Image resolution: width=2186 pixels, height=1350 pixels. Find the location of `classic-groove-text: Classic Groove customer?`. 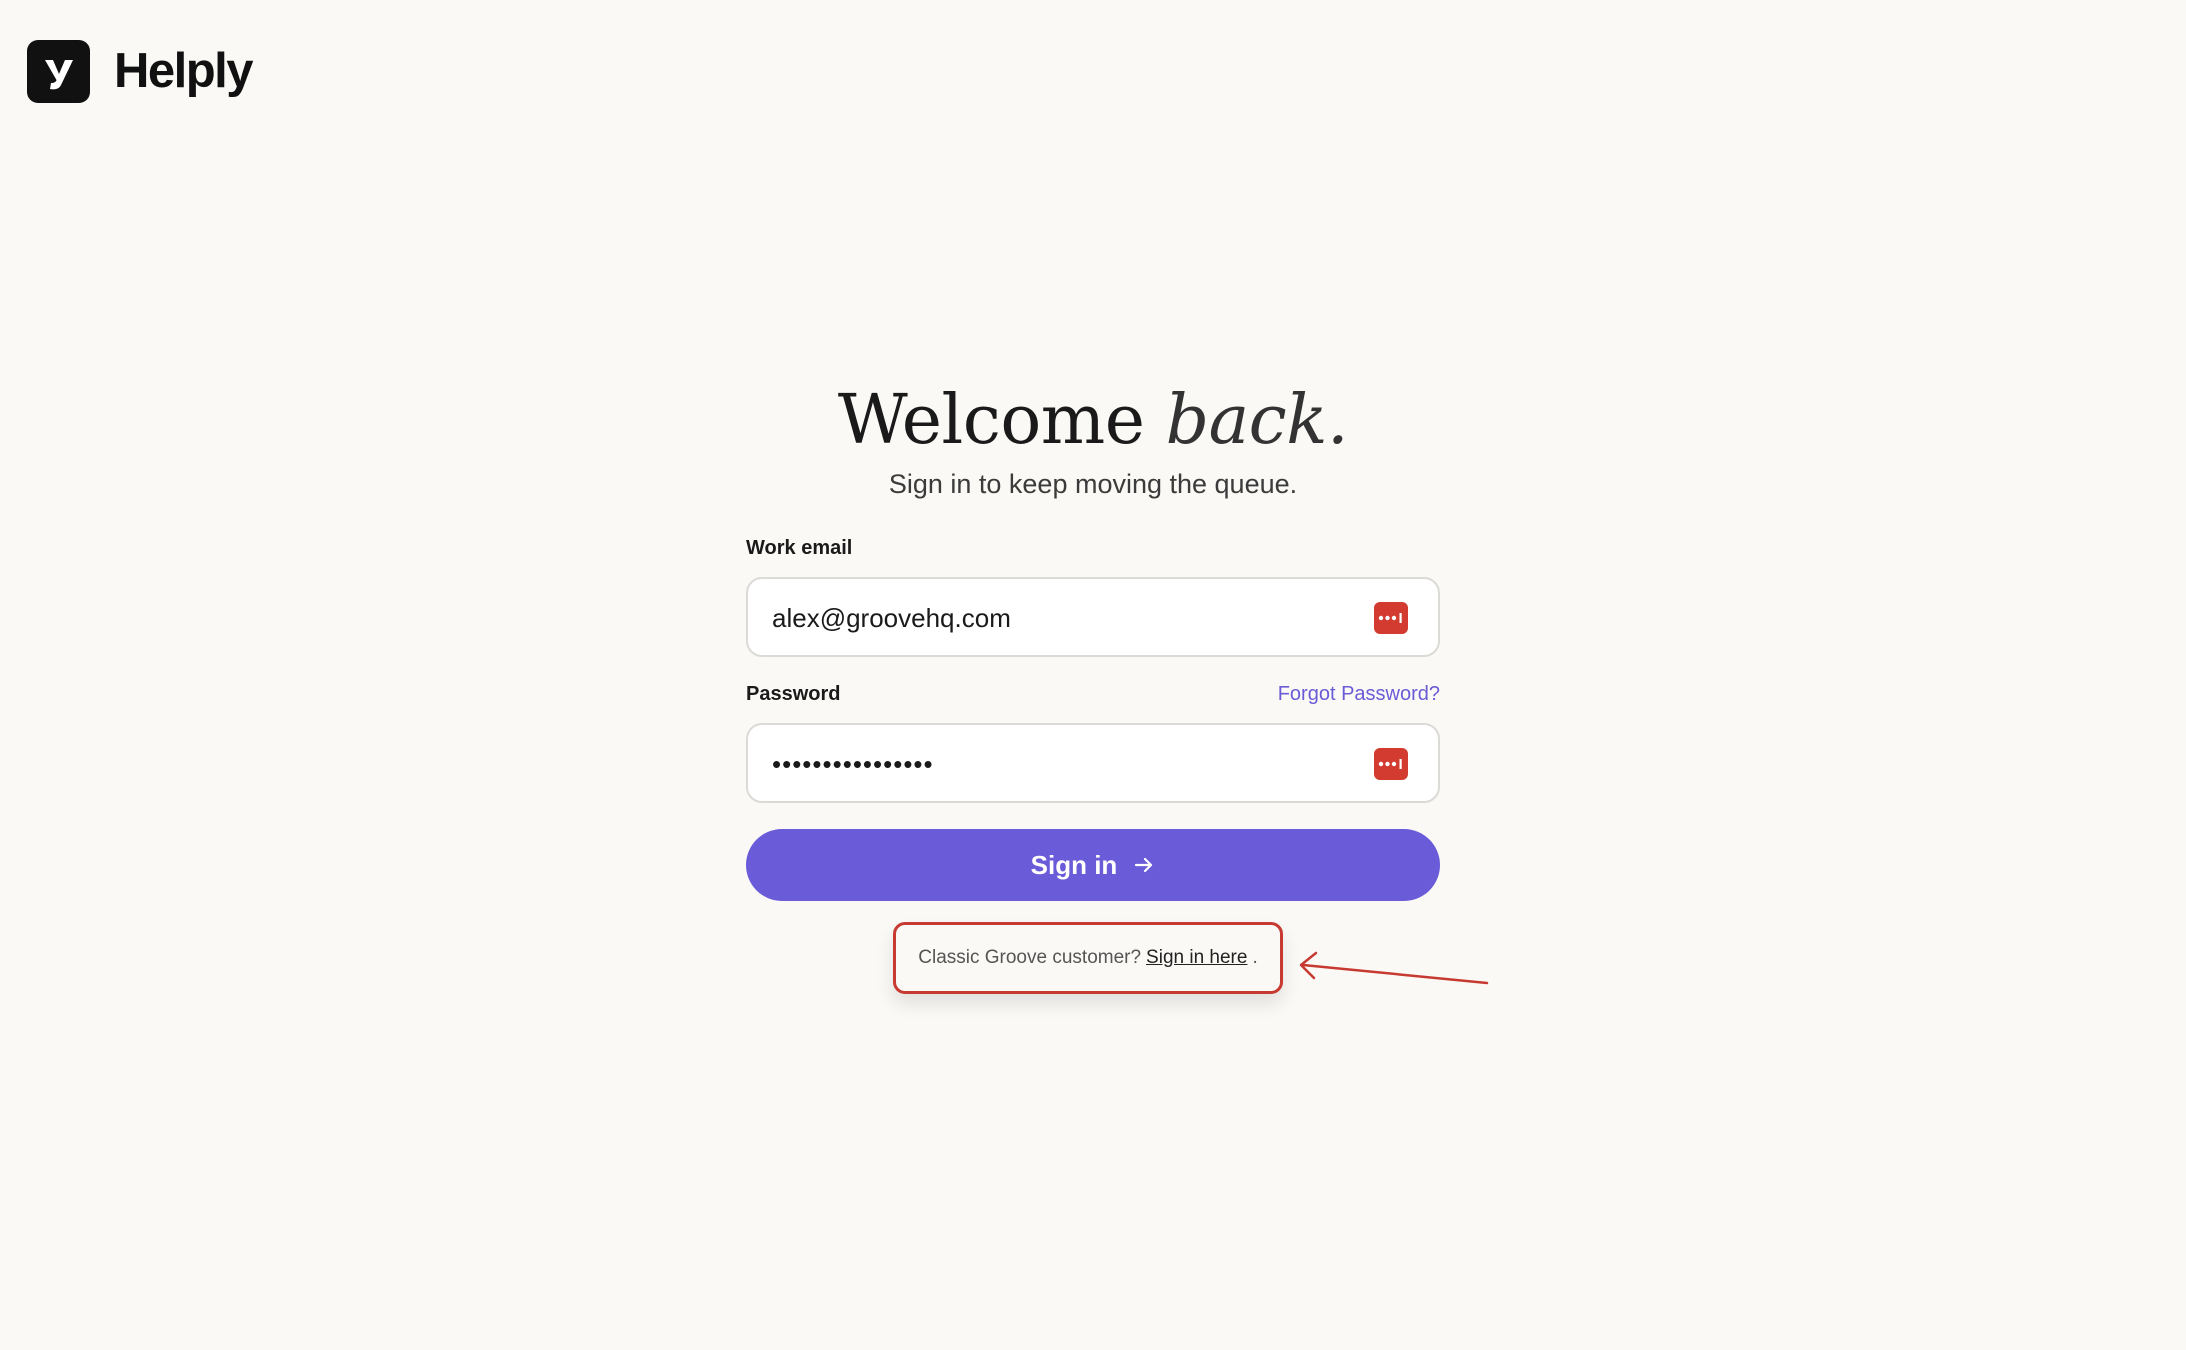

classic-groove-text: Classic Groove customer? is located at coordinates (1030, 957).